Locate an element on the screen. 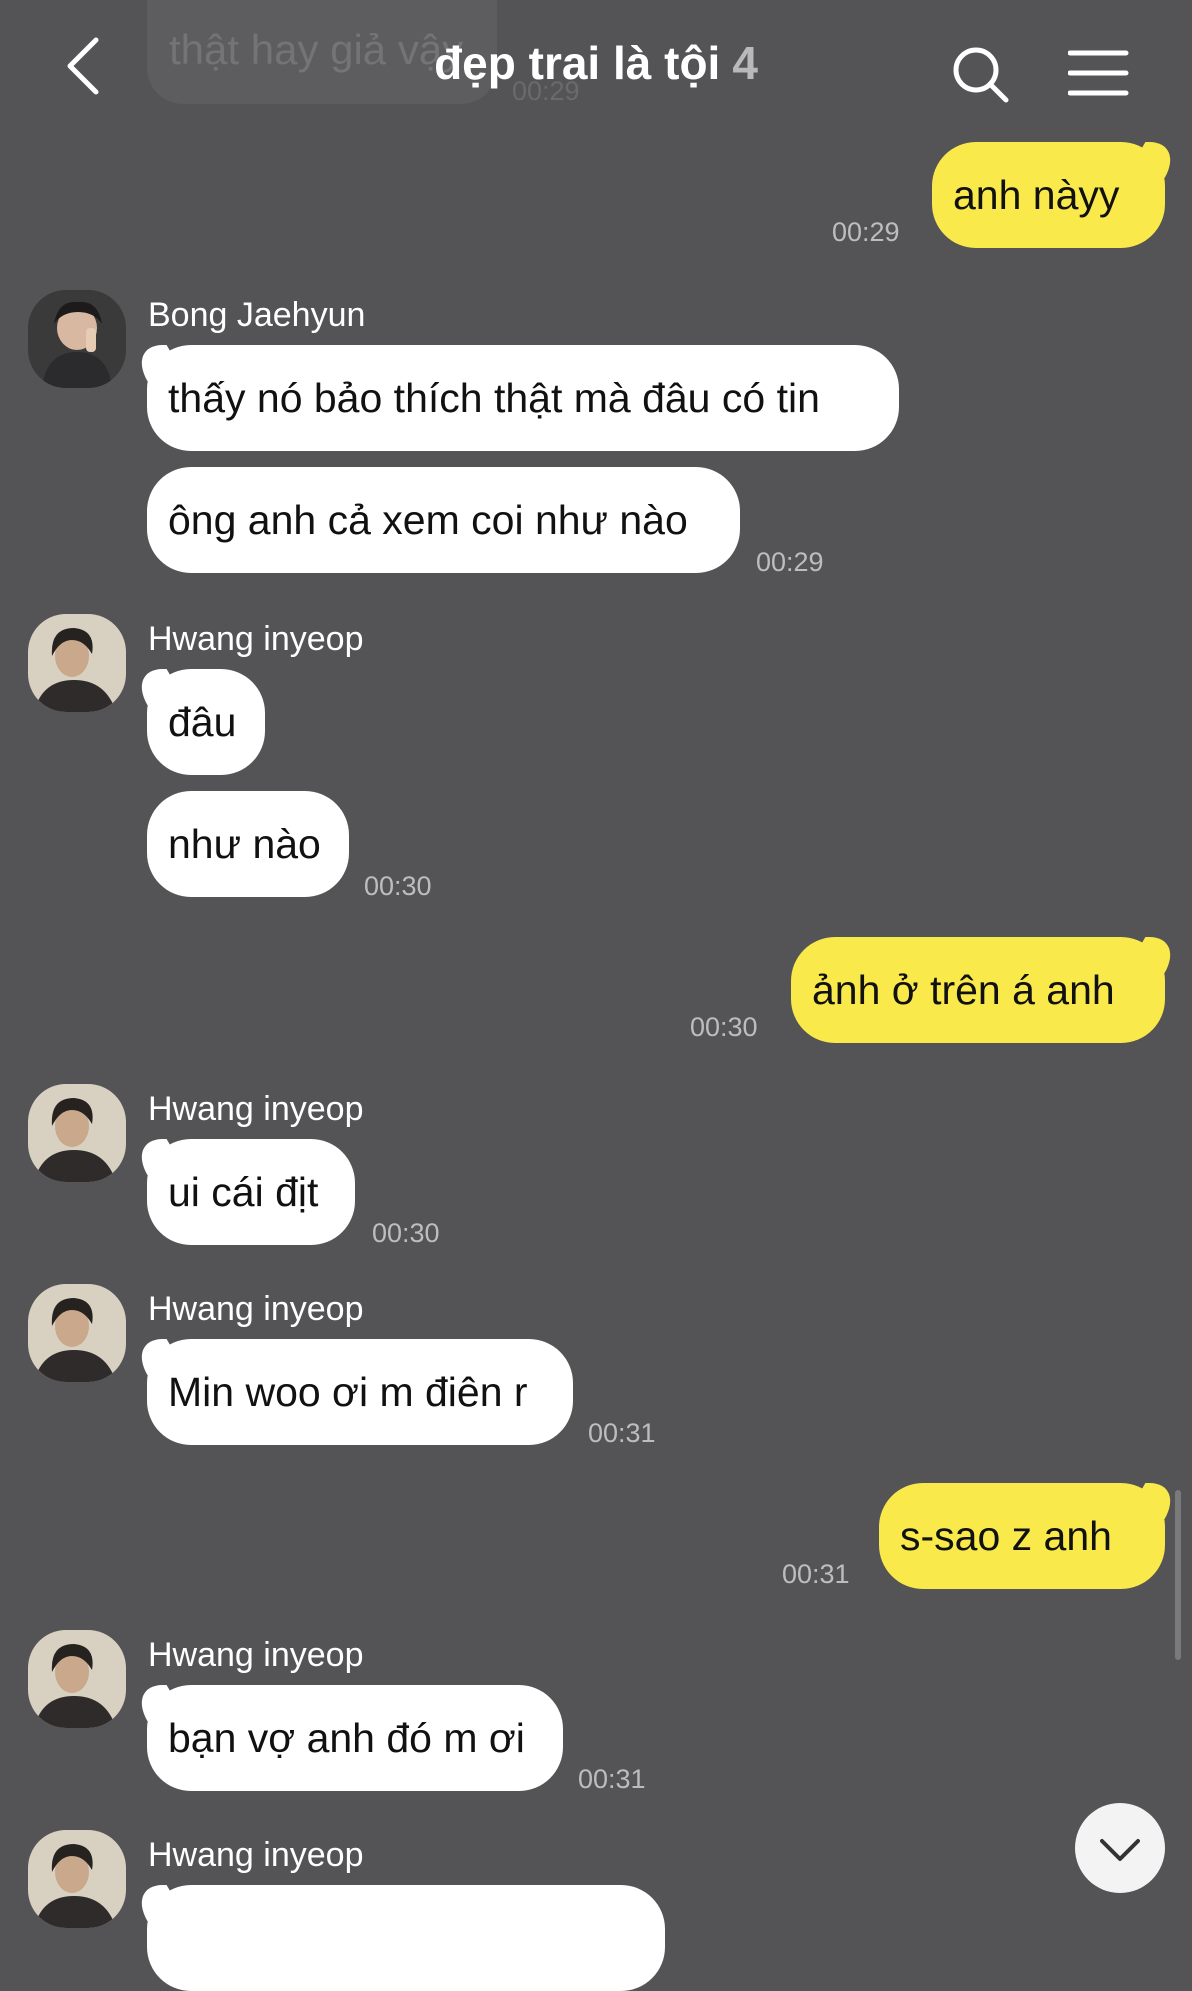 The height and width of the screenshot is (1991, 1192). scrollbar is located at coordinates (1178, 1575).